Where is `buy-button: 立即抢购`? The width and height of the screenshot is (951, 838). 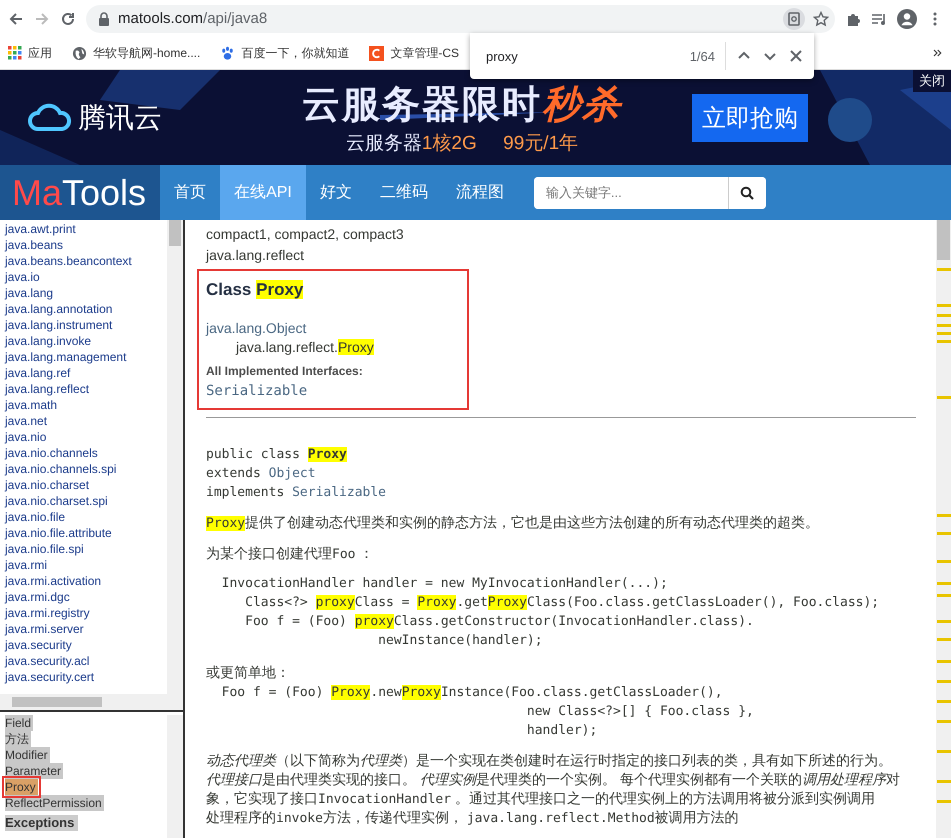
buy-button: 立即抢购 is located at coordinates (750, 118).